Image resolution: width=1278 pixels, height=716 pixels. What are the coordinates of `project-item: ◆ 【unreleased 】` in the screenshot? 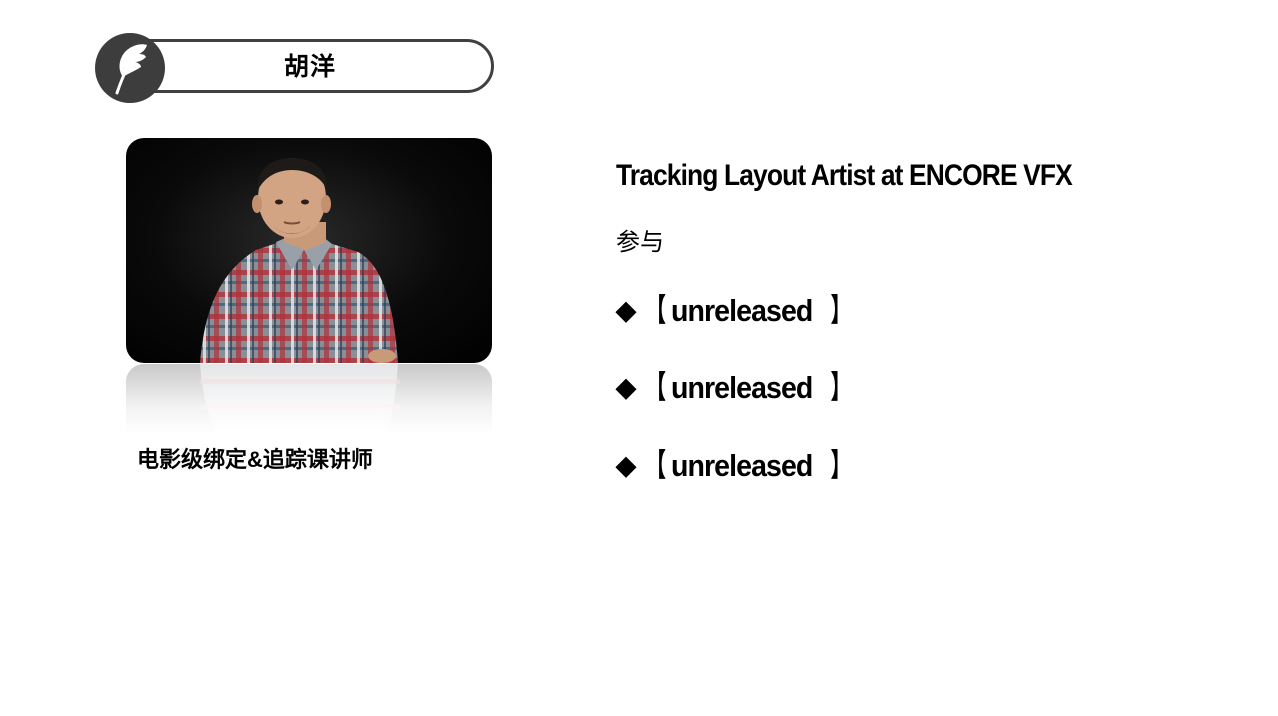 It's located at (735, 310).